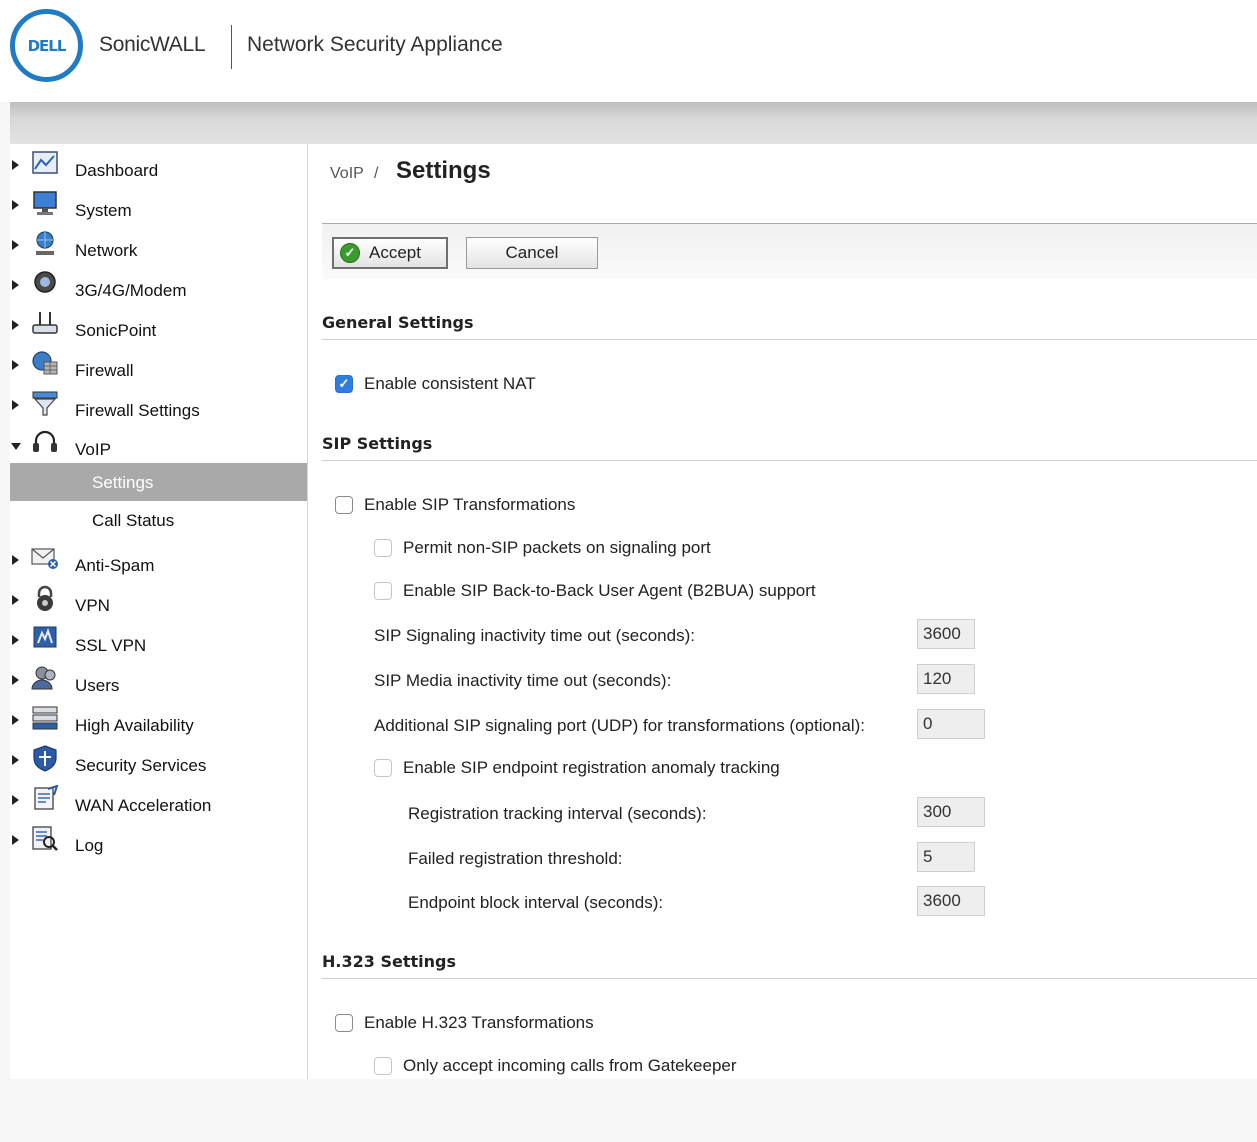  I want to click on permit-non-sip-checkbox, so click(383, 548).